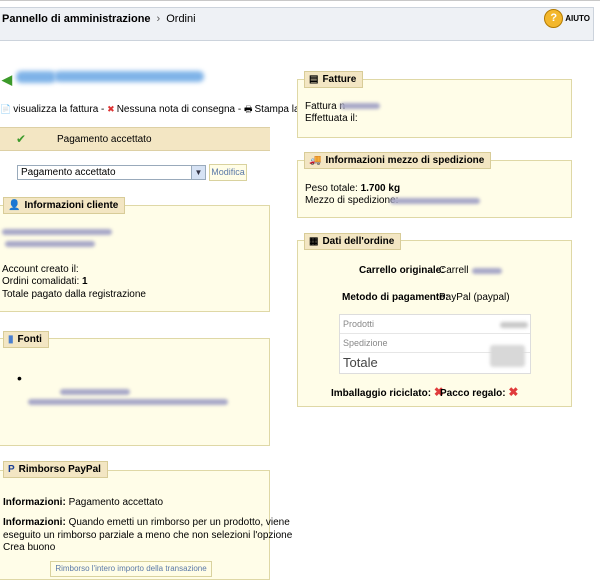  Describe the element at coordinates (181, 19) in the screenshot. I see `breadcrumb-current: Ordini` at that location.